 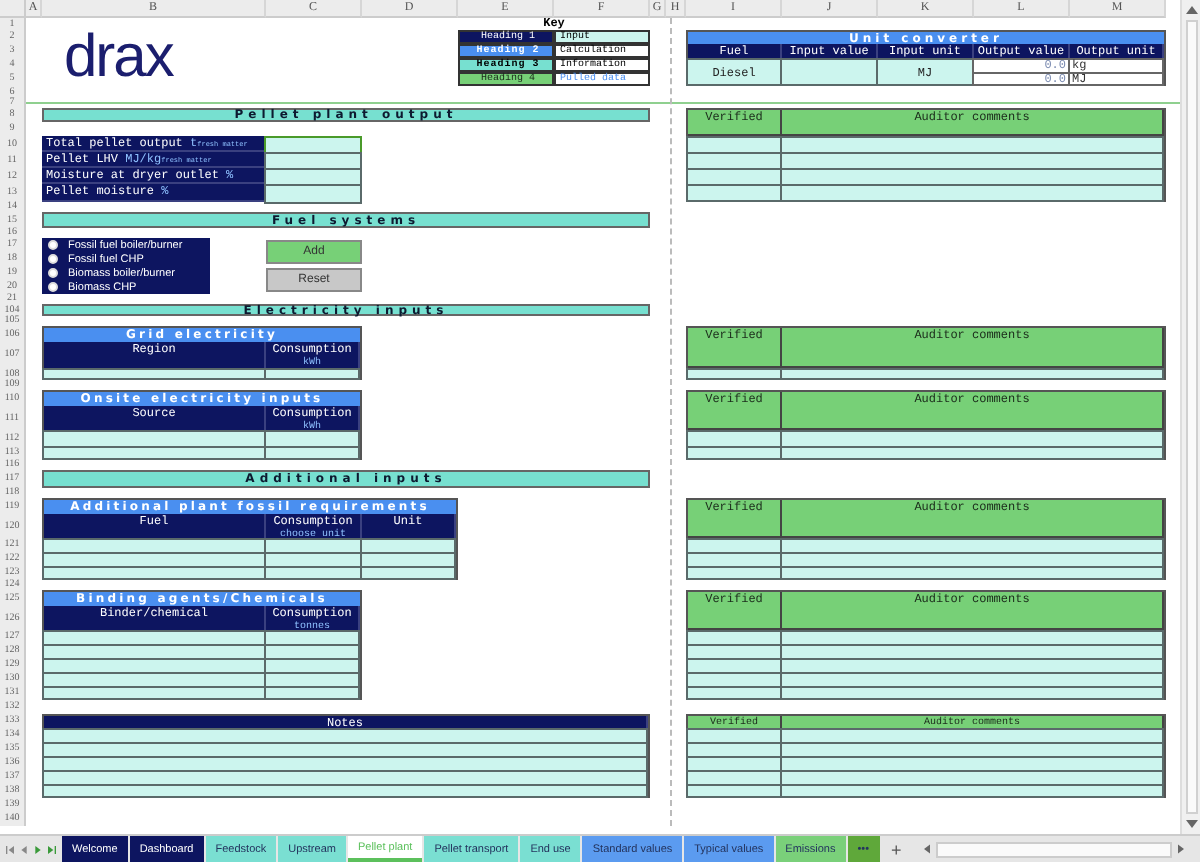 What do you see at coordinates (52, 849) in the screenshot?
I see `last-sheet-icon` at bounding box center [52, 849].